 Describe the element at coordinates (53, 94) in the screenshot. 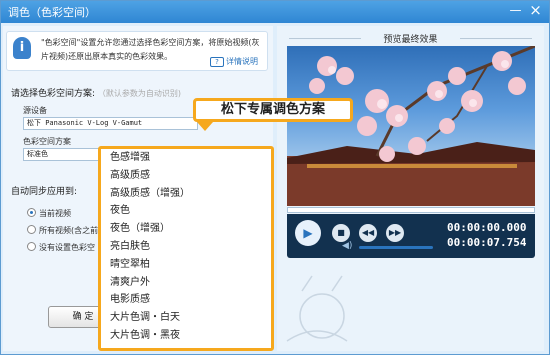

I see `scheme-title-text: 请选择色彩空间方案:` at that location.